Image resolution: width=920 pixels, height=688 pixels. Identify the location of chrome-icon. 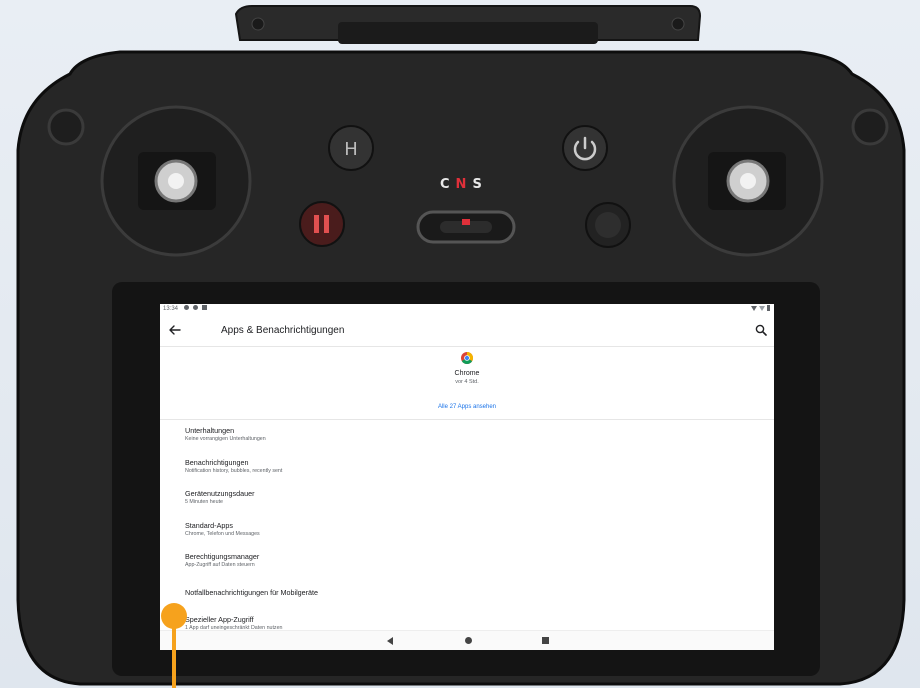
(467, 358).